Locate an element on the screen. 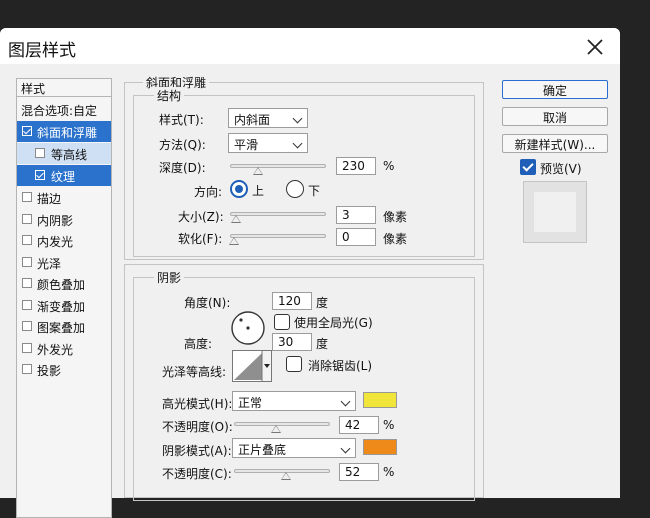  blend-options-label: 混合选项:自定 is located at coordinates (59, 111).